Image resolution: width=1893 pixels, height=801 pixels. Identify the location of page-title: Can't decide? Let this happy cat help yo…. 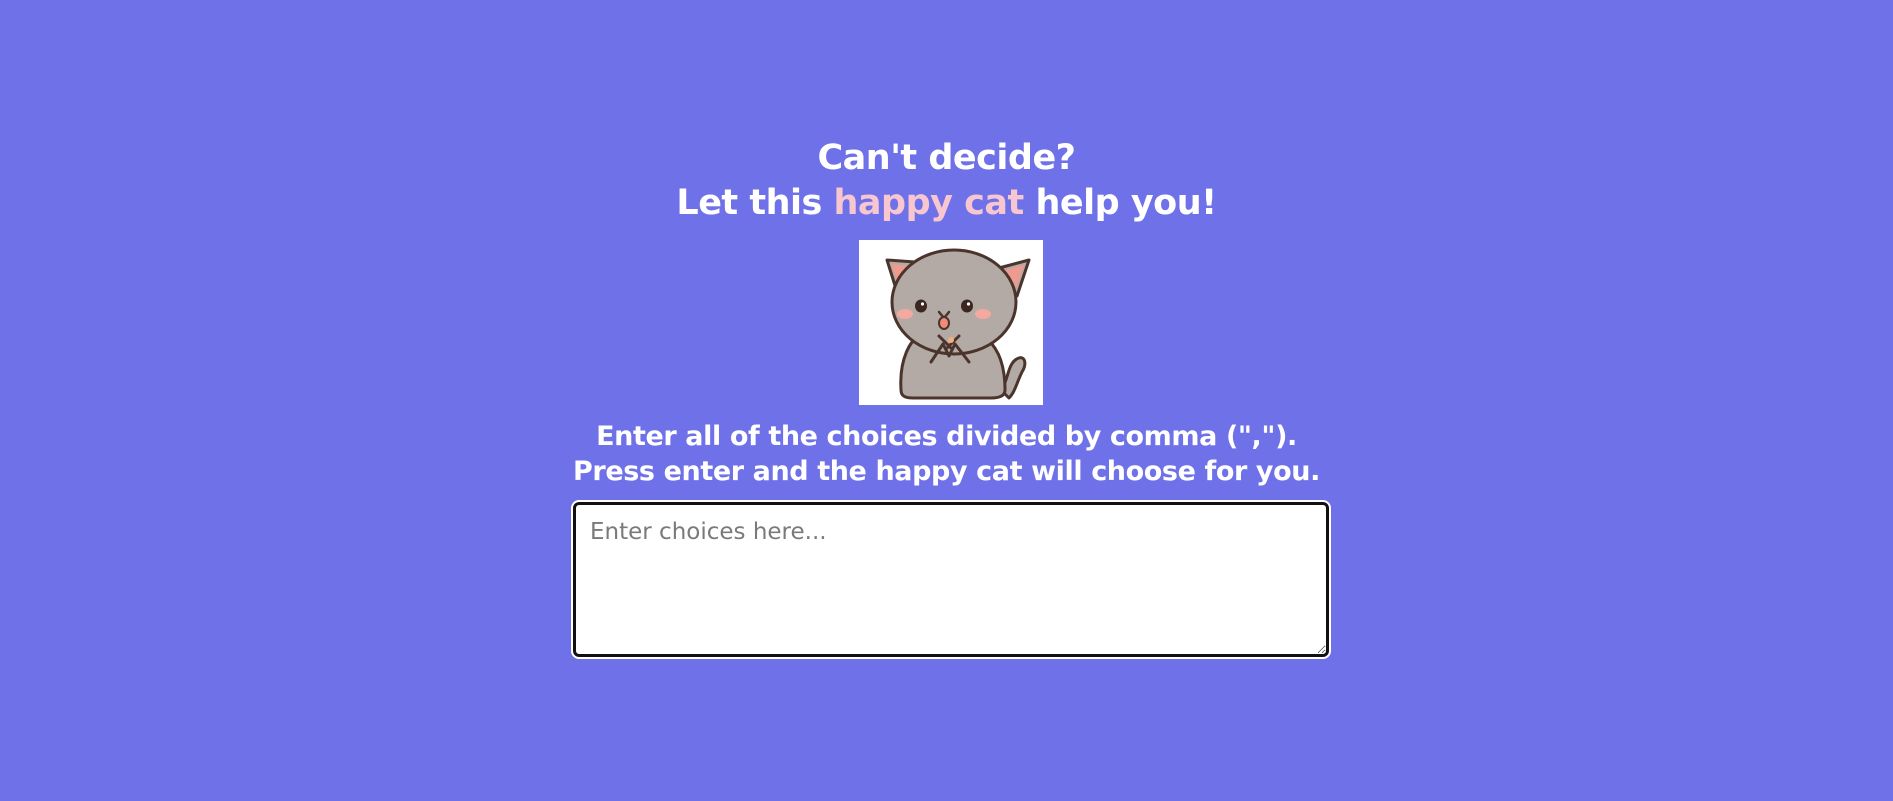
(946, 181).